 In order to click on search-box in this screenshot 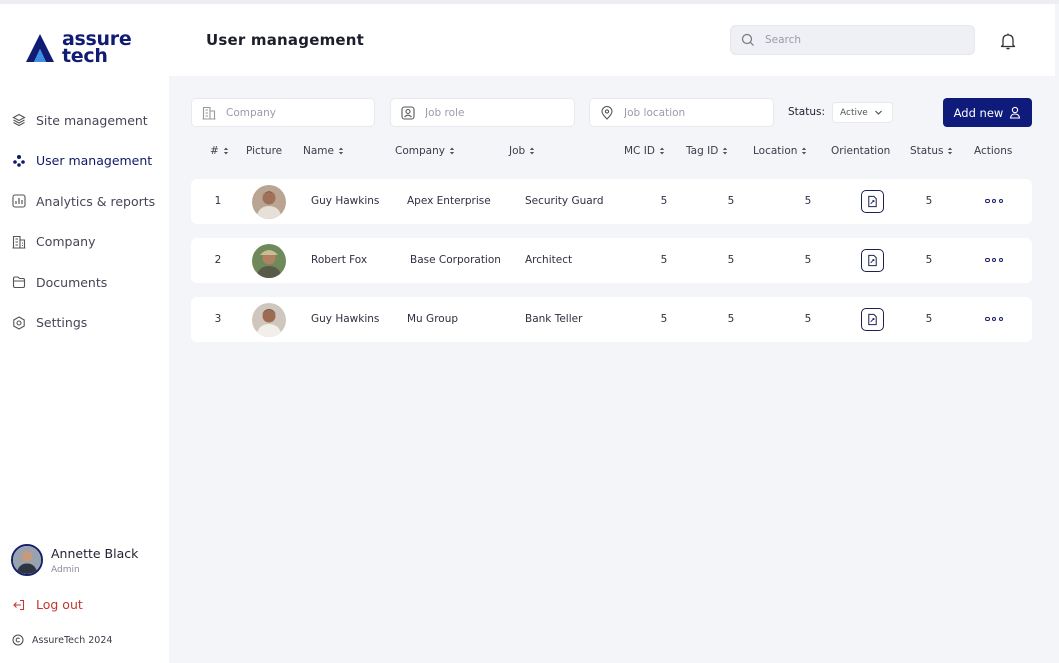, I will do `click(852, 40)`.